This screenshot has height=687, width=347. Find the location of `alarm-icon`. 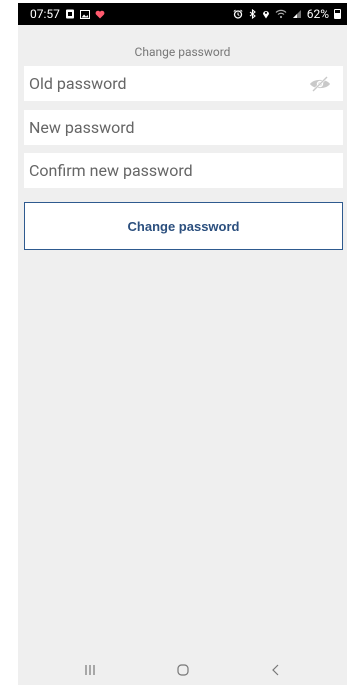

alarm-icon is located at coordinates (238, 14).